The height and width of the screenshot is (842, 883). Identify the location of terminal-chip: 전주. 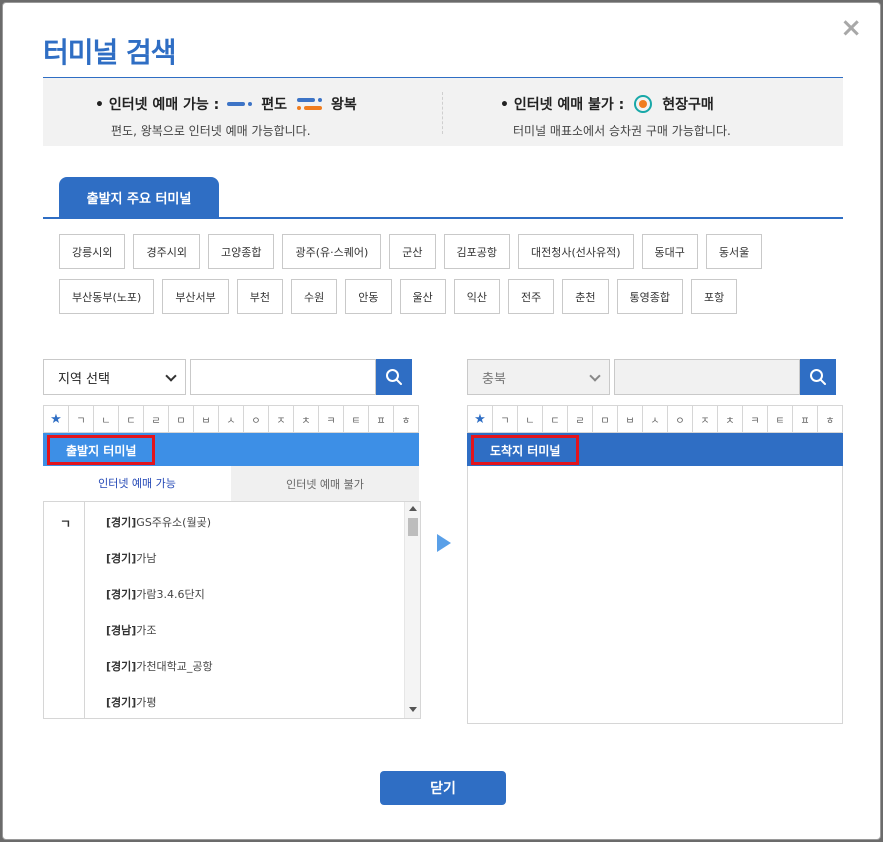
(531, 296).